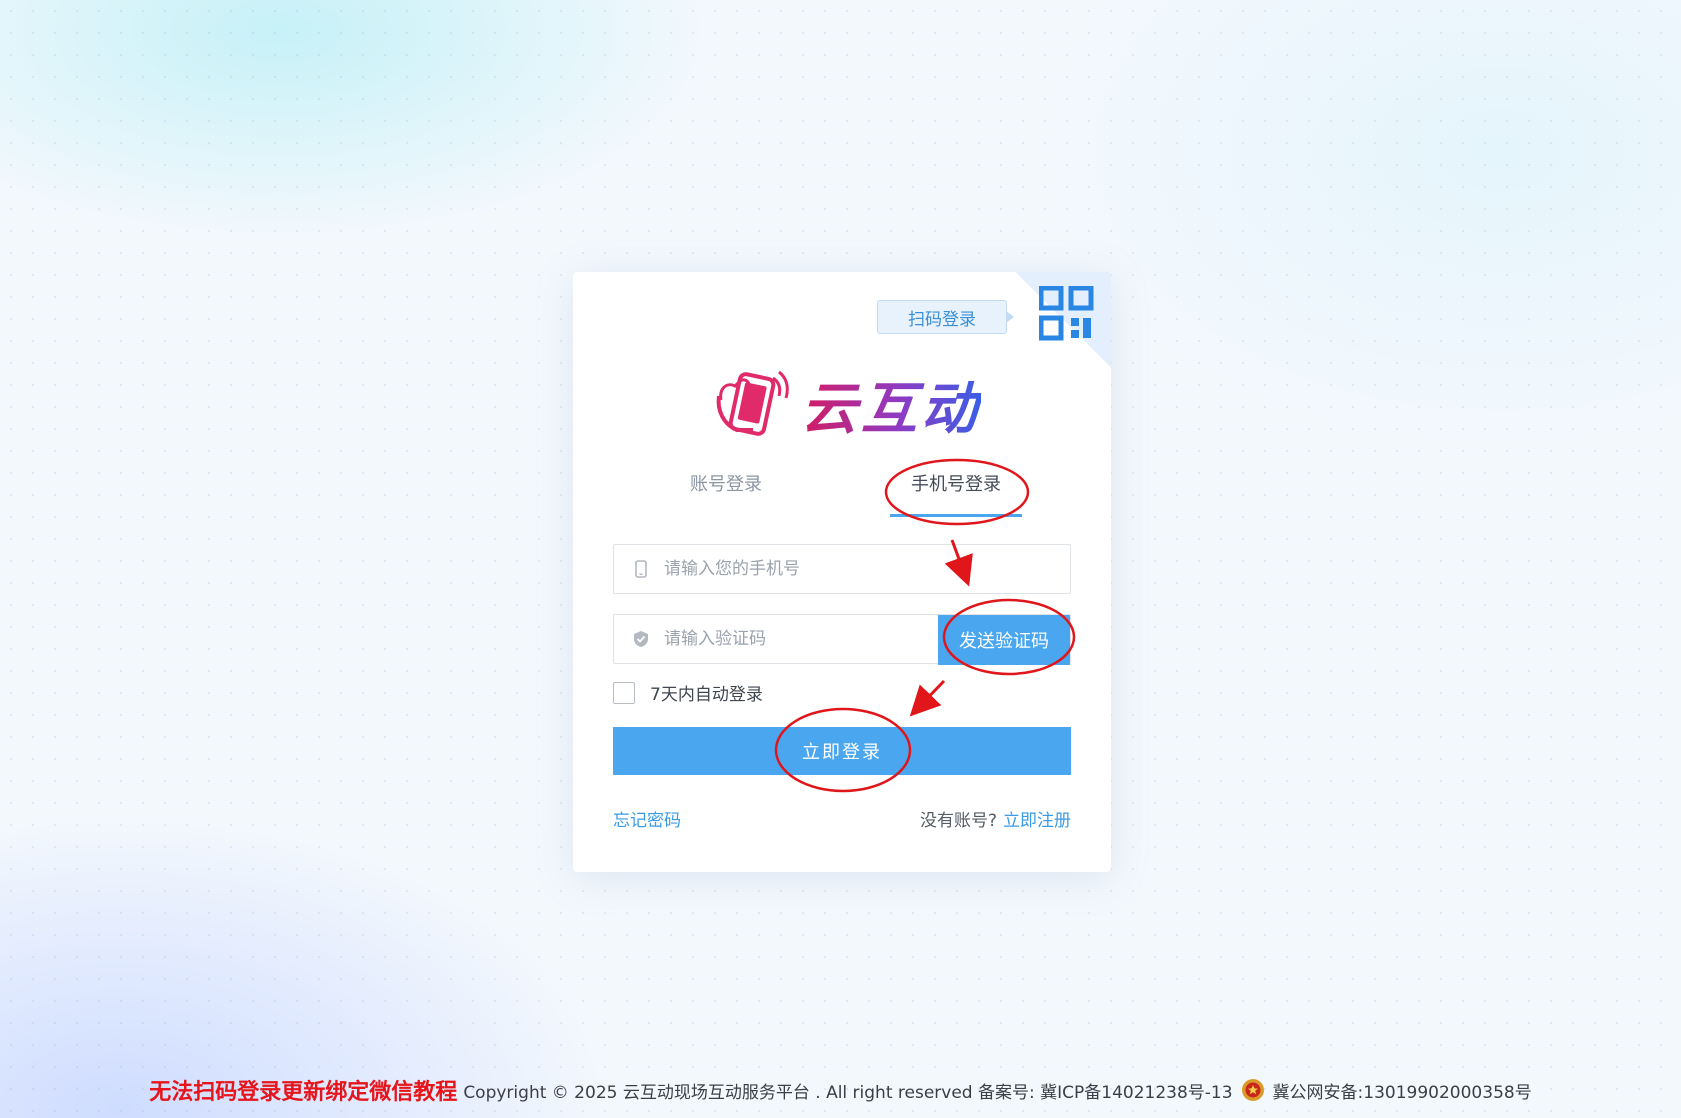 The image size is (1681, 1118). Describe the element at coordinates (706, 692) in the screenshot. I see `auto-login-label: 7天内自动登录` at that location.